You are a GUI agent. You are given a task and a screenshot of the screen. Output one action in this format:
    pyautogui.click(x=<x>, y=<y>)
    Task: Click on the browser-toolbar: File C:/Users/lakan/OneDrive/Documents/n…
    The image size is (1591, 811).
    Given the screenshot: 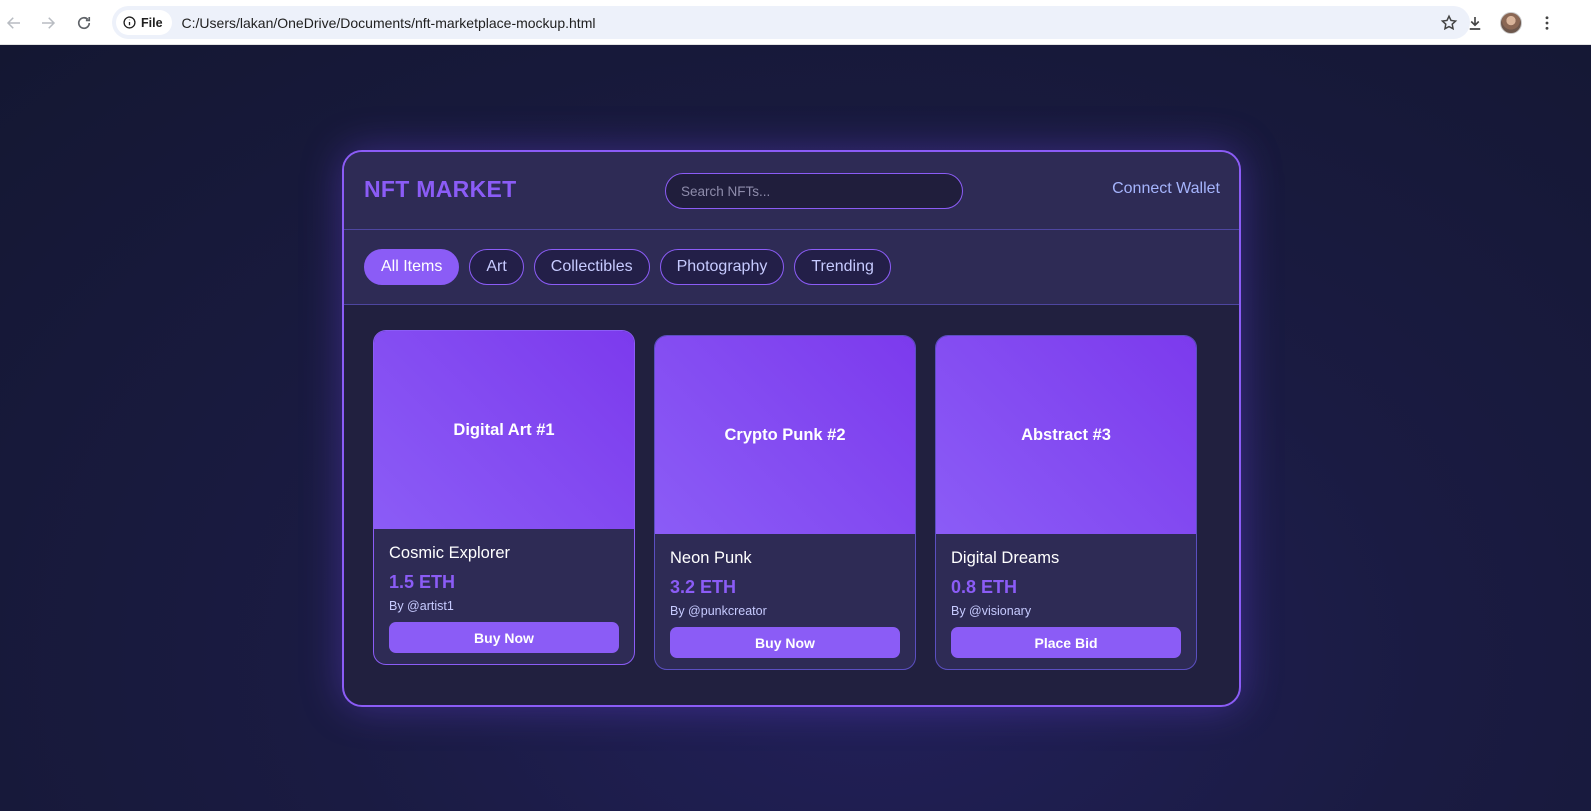 What is the action you would take?
    pyautogui.click(x=795, y=22)
    